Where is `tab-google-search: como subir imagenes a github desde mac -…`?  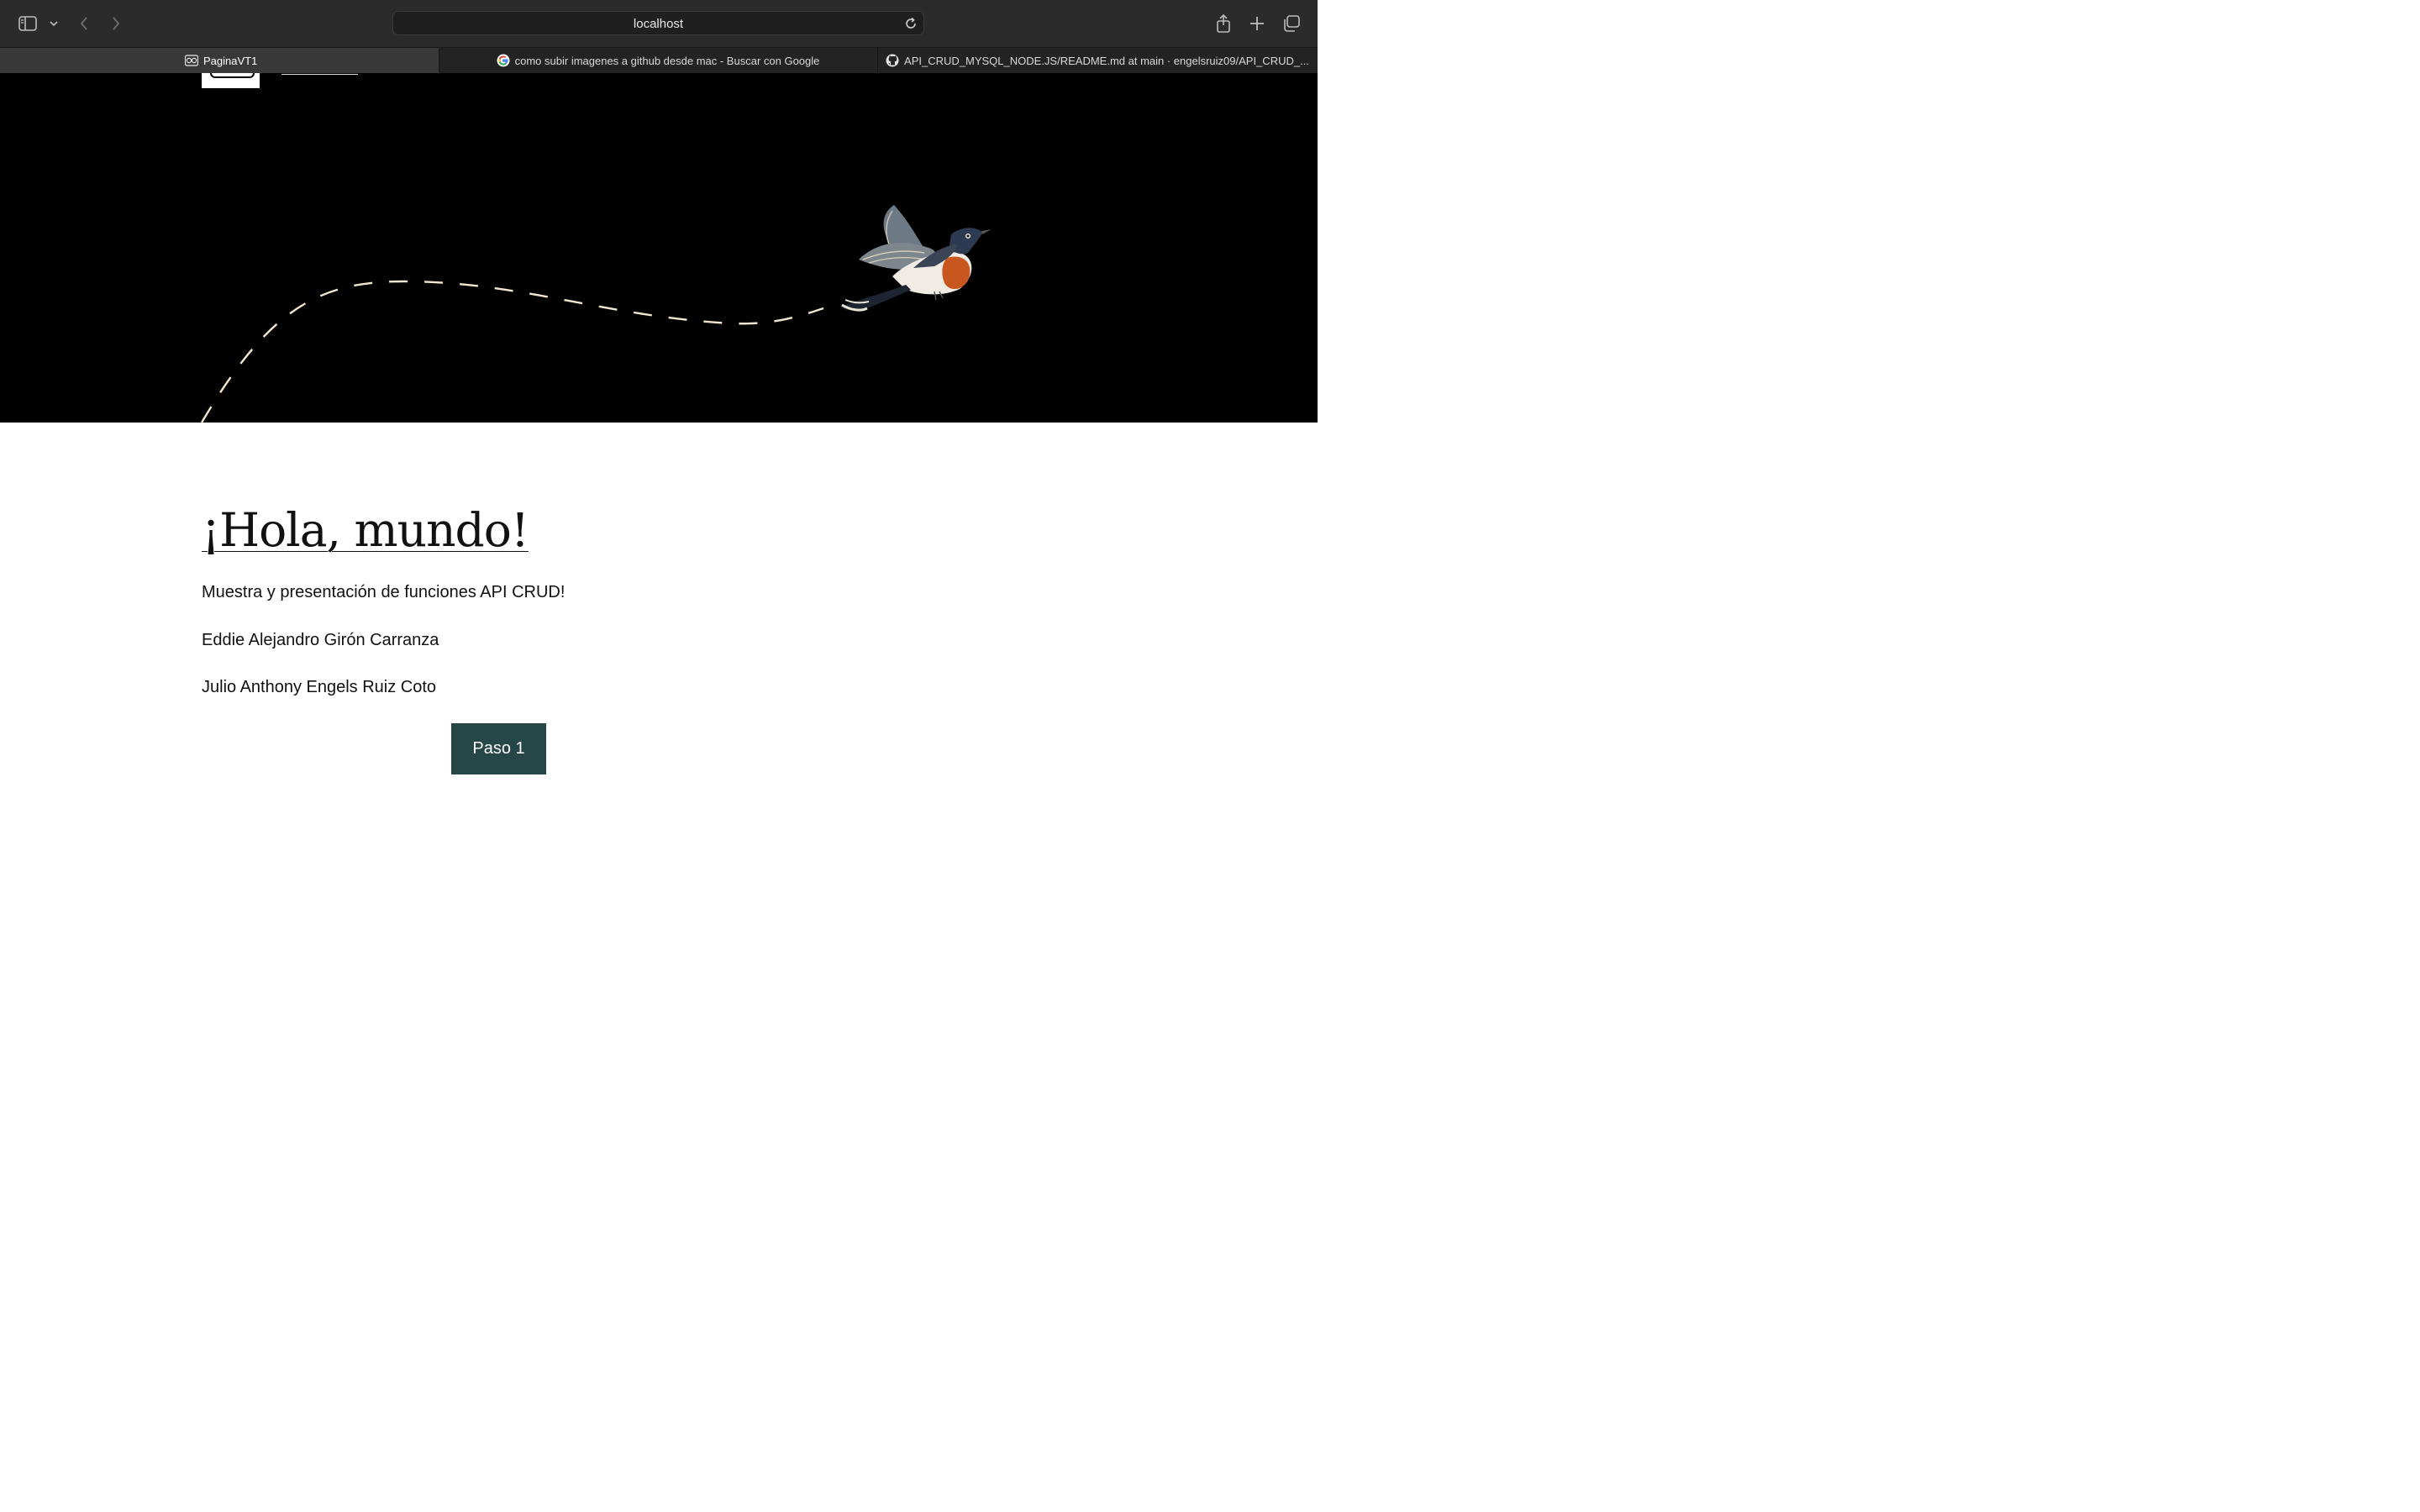
tab-google-search: como subir imagenes a github desde mac -… is located at coordinates (658, 60).